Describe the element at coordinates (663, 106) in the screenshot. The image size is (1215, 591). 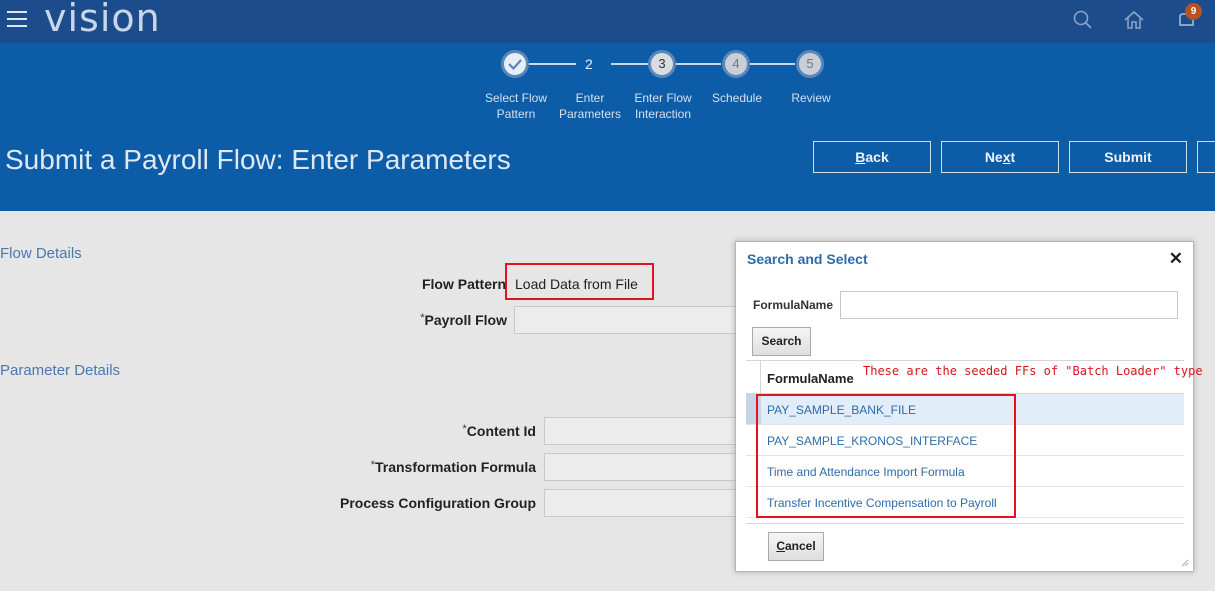
I see `train-step-label-3: Enter Flow Interaction` at that location.